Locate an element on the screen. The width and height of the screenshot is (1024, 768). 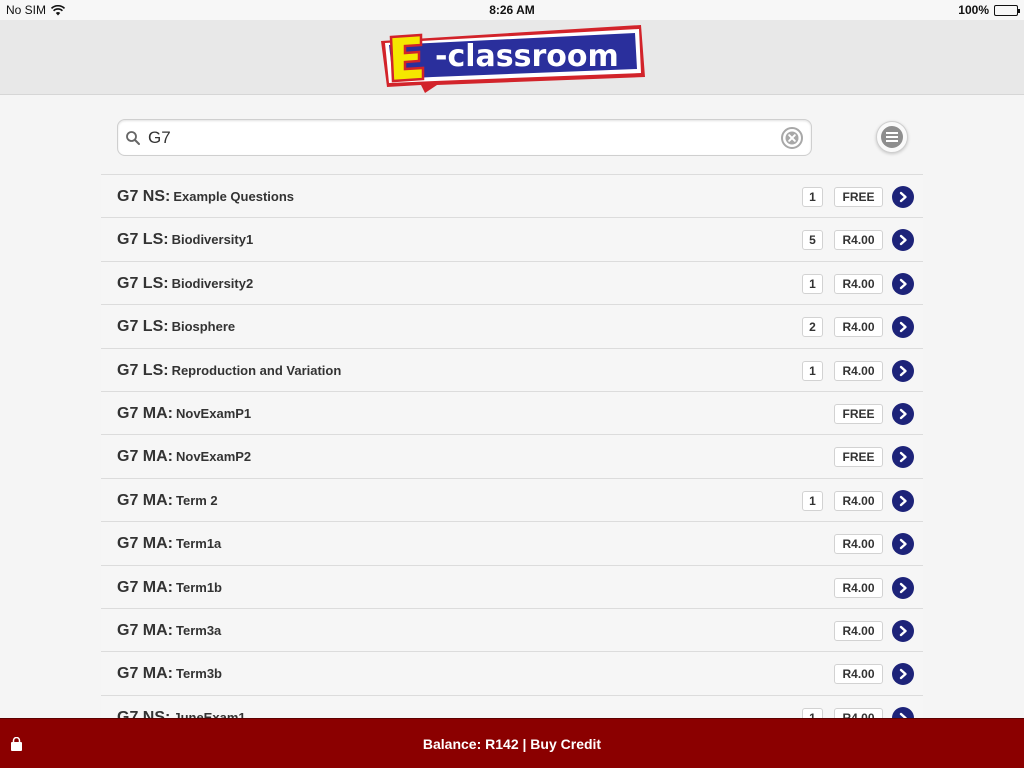
list-item-title: G7 MA: Term1b is located at coordinates (169, 588).